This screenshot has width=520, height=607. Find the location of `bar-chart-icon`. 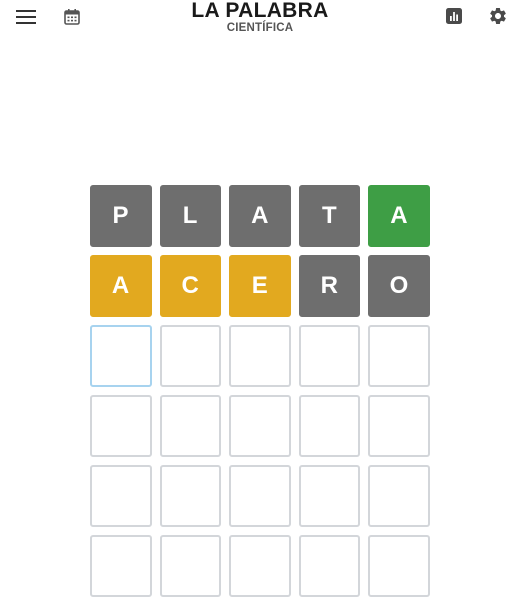

bar-chart-icon is located at coordinates (454, 16).